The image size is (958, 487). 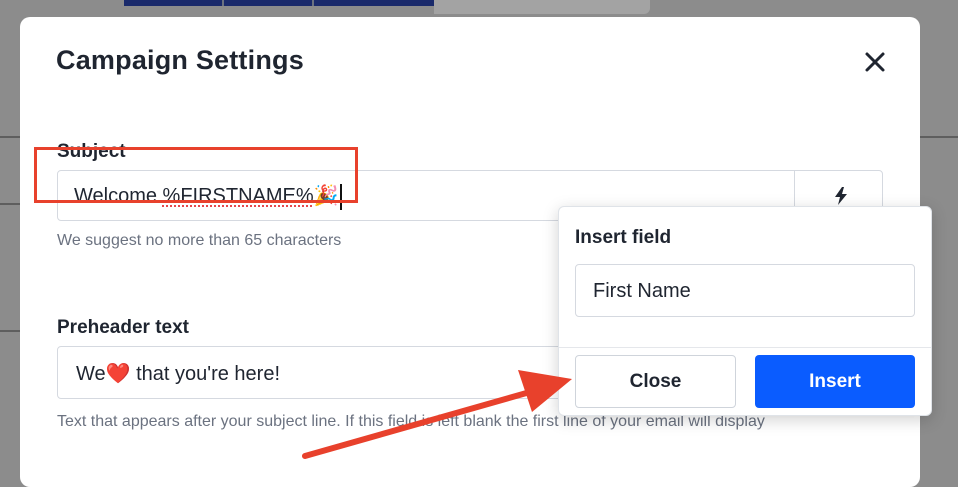 What do you see at coordinates (875, 62) in the screenshot?
I see `close-icon` at bounding box center [875, 62].